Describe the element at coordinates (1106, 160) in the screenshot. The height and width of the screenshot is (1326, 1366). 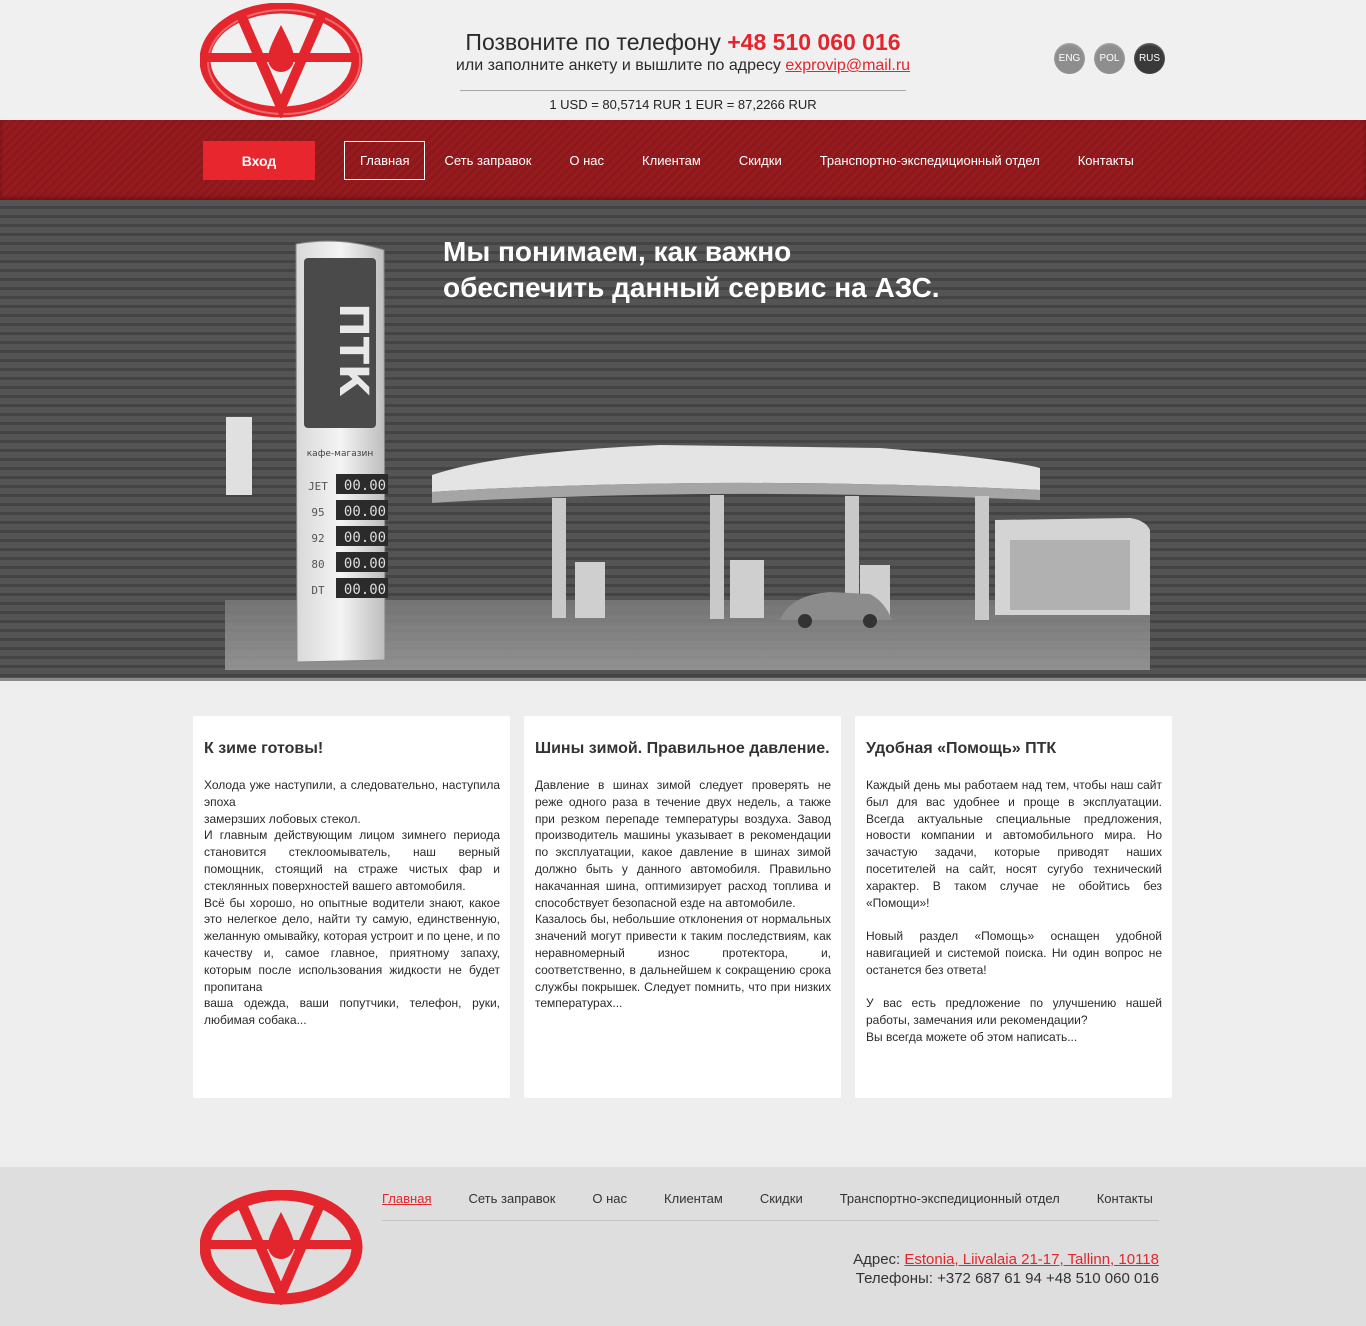
I see `nav-item-contacts: Контакты` at that location.